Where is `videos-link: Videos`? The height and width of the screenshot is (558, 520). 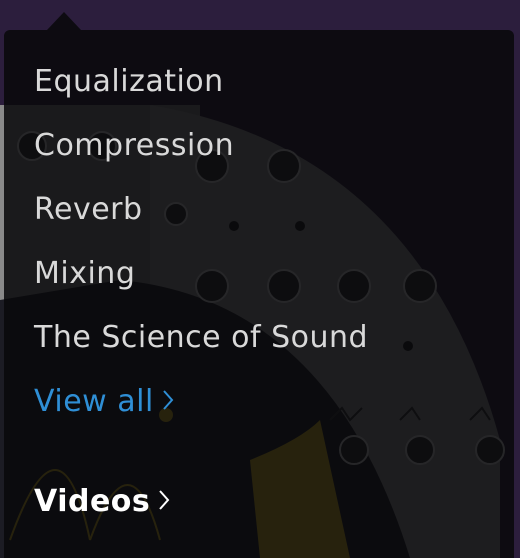
videos-link: Videos is located at coordinates (102, 502).